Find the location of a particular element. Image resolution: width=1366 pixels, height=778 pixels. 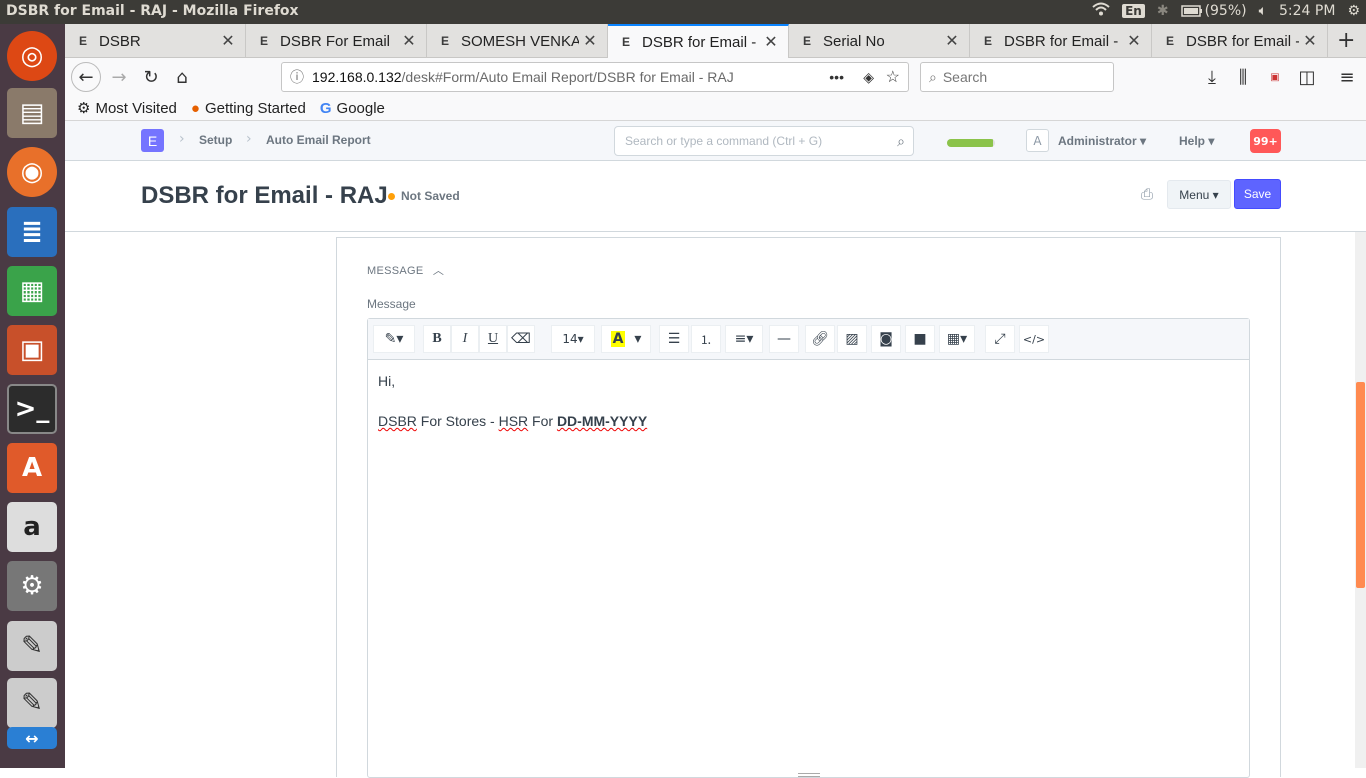

message-line-1: Hi, is located at coordinates (387, 381).